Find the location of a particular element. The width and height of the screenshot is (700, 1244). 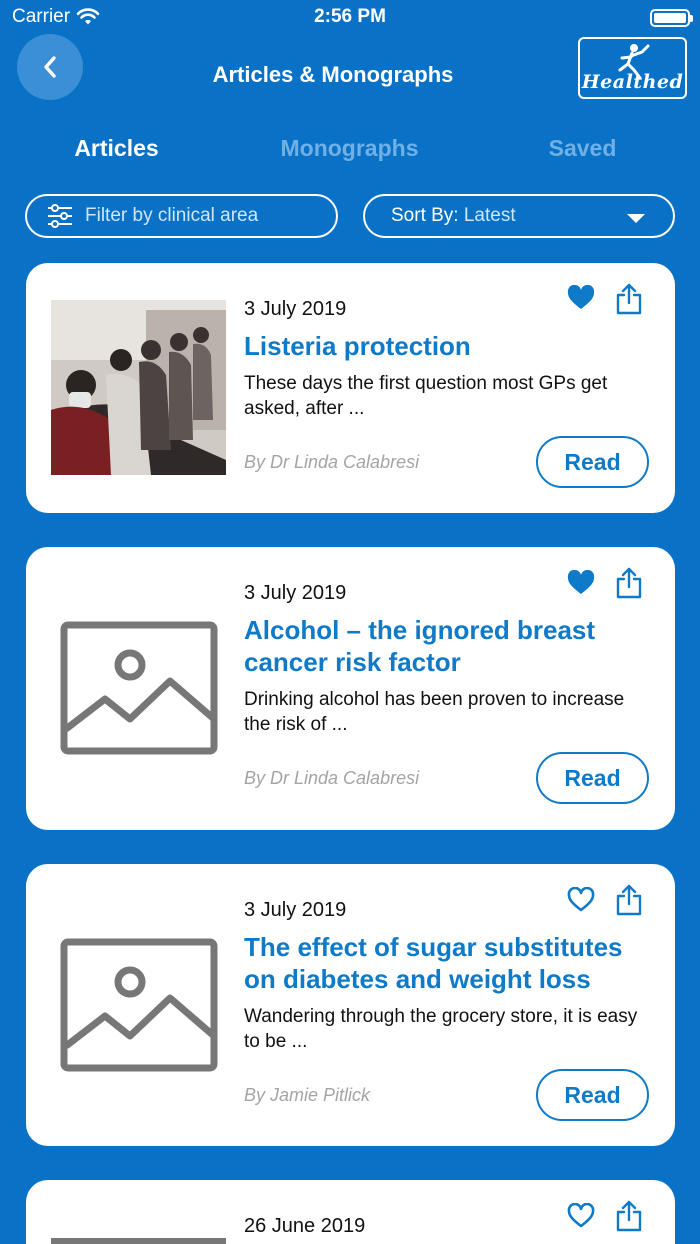

sort-dropdown: Sort By: Latest is located at coordinates (519, 216).